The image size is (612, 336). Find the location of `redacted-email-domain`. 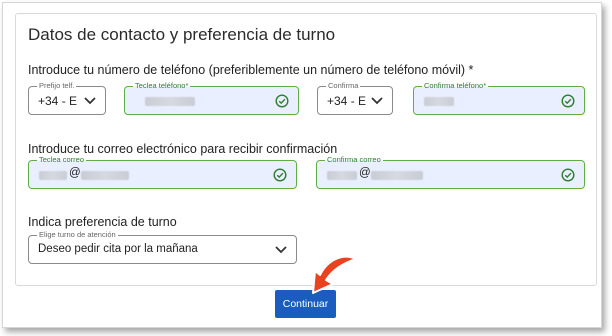

redacted-email-domain is located at coordinates (105, 175).